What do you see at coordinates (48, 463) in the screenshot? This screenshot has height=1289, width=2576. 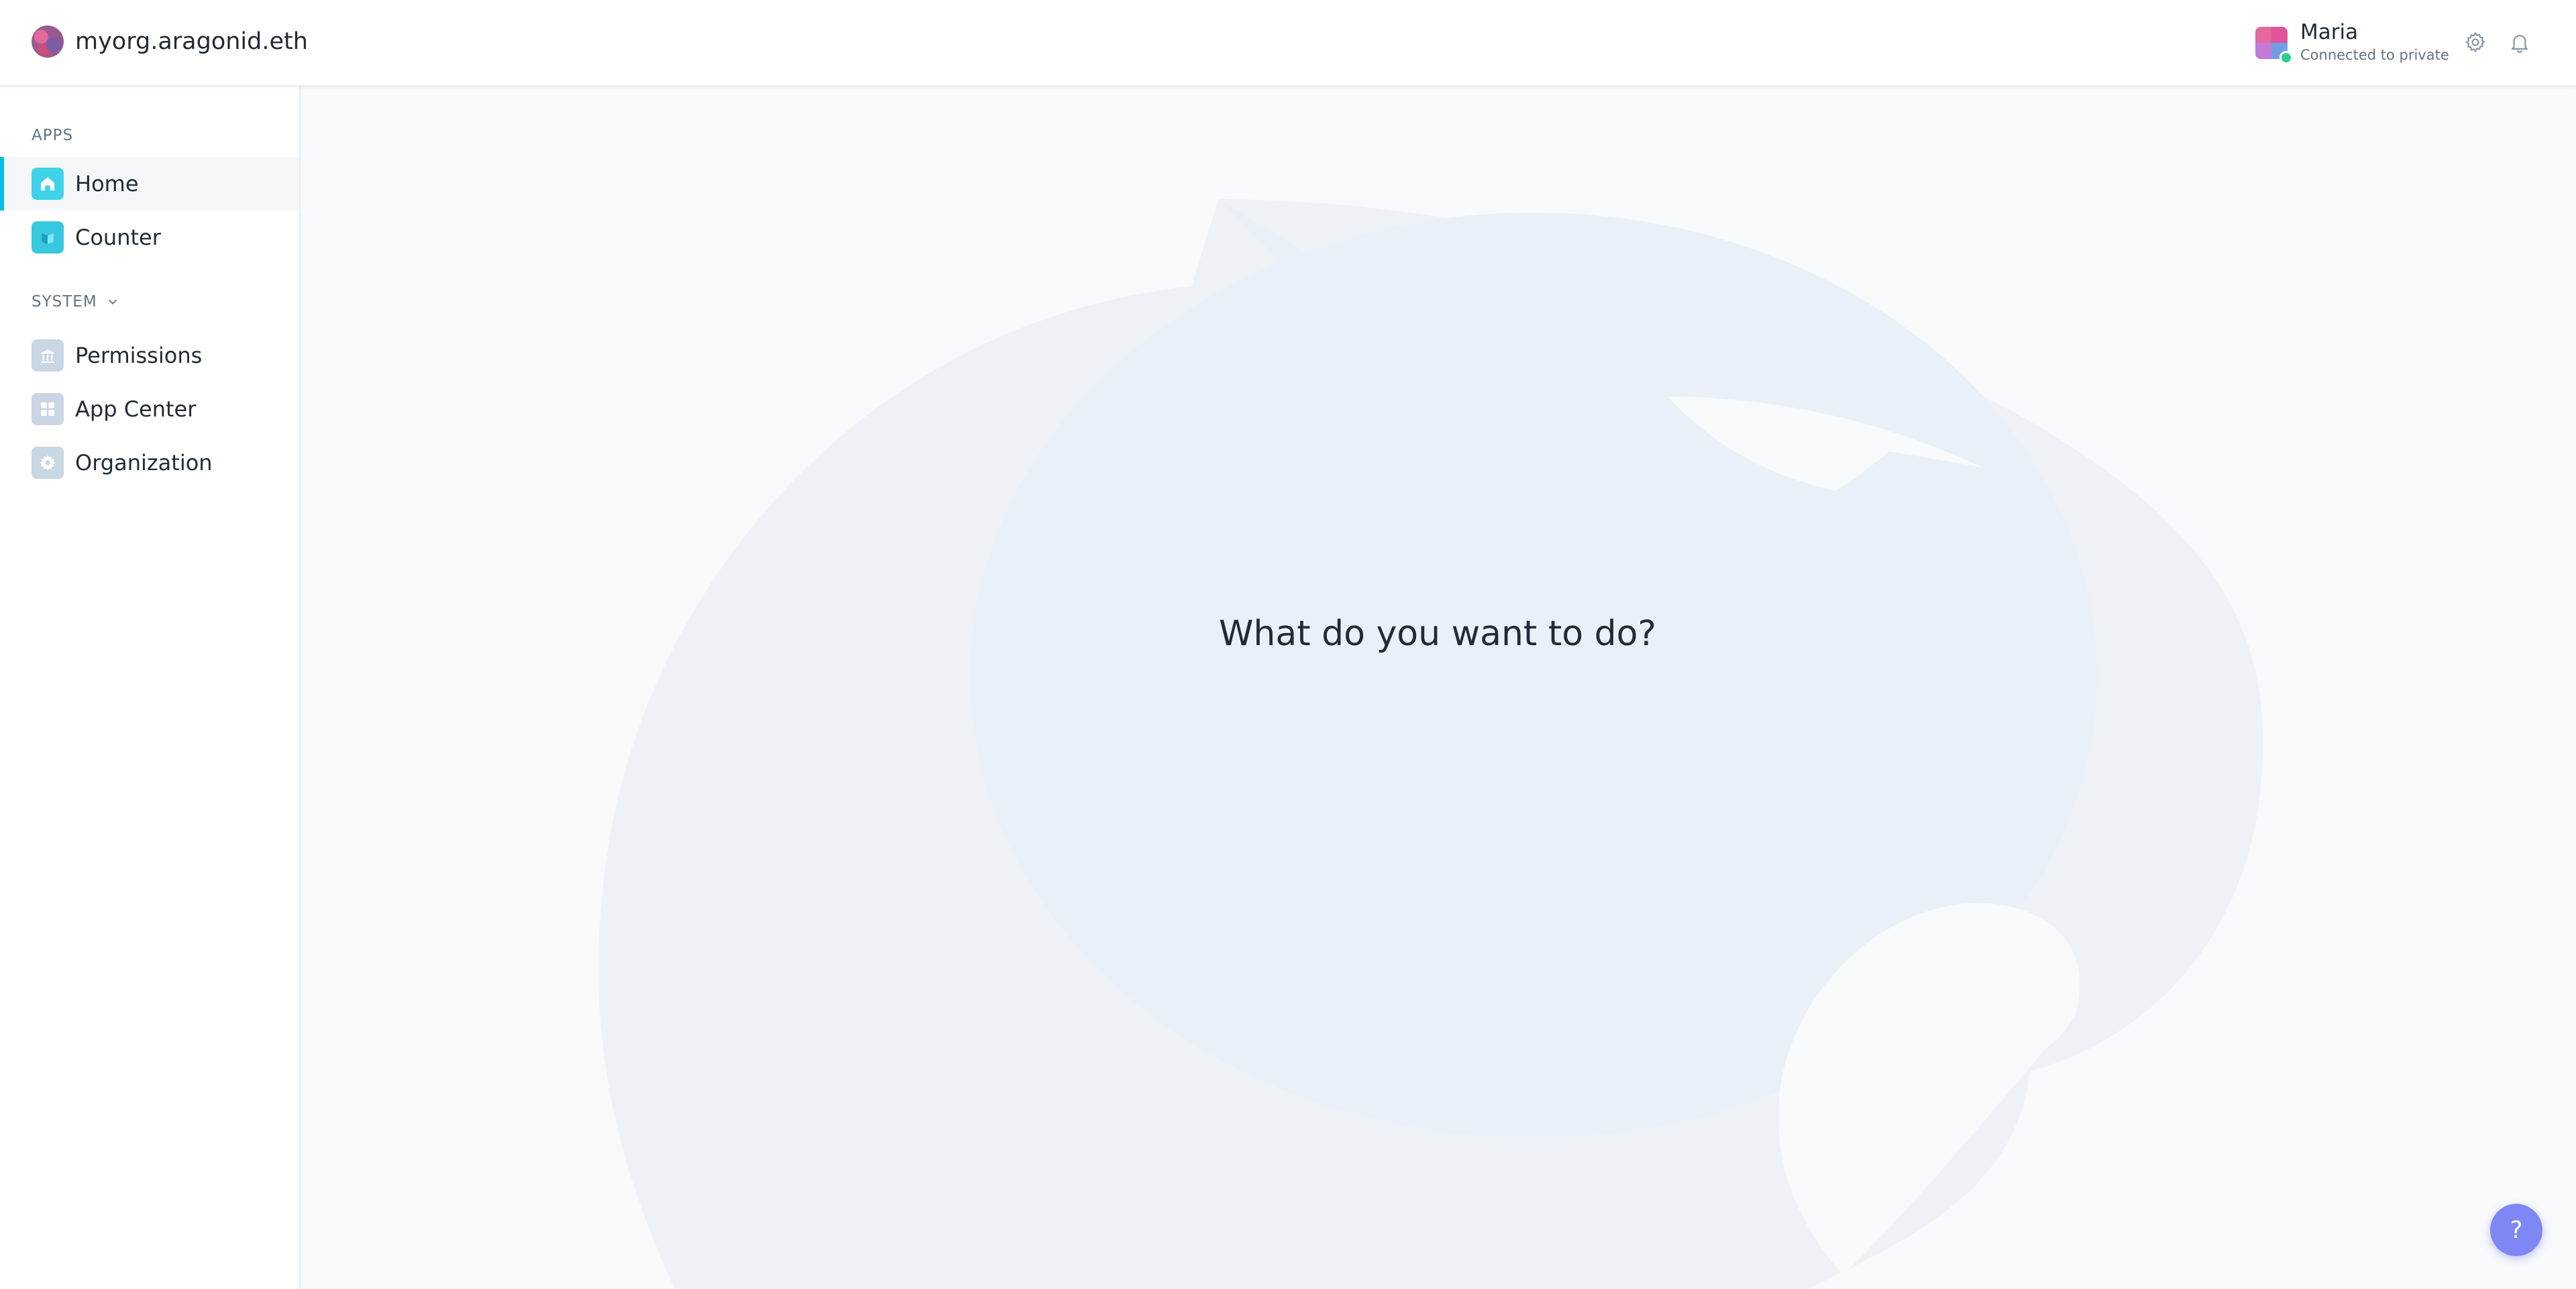 I see `organization-icon` at bounding box center [48, 463].